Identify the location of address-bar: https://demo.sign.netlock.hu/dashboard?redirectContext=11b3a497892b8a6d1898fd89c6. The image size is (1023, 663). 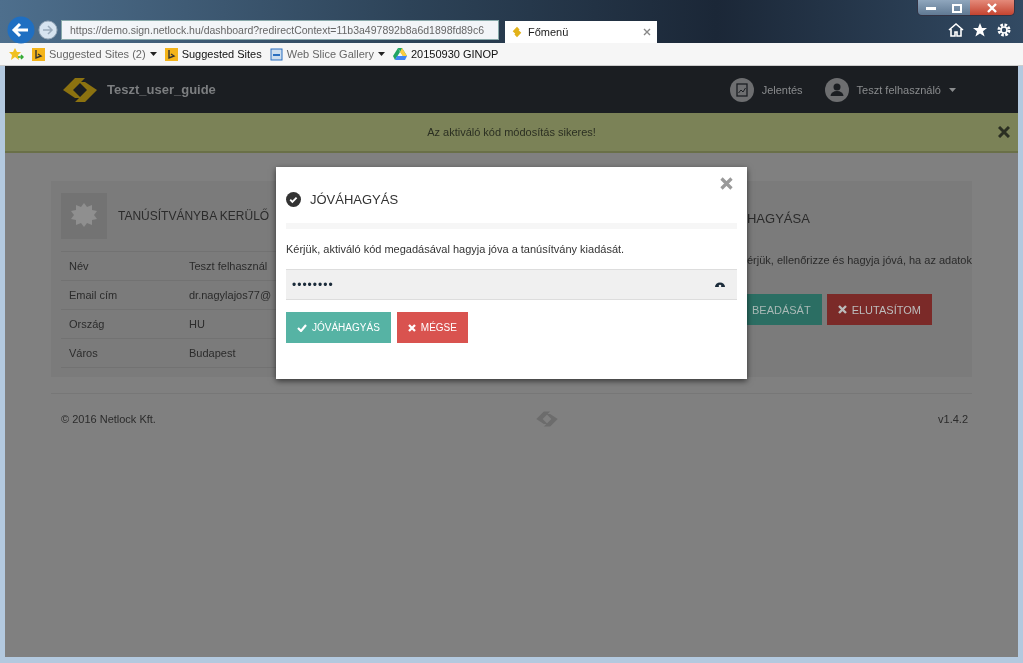
(280, 29).